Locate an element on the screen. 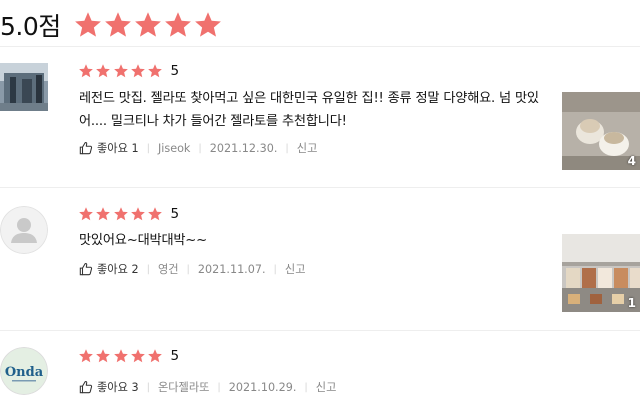 The image size is (640, 417). review-author: 영건 is located at coordinates (168, 269).